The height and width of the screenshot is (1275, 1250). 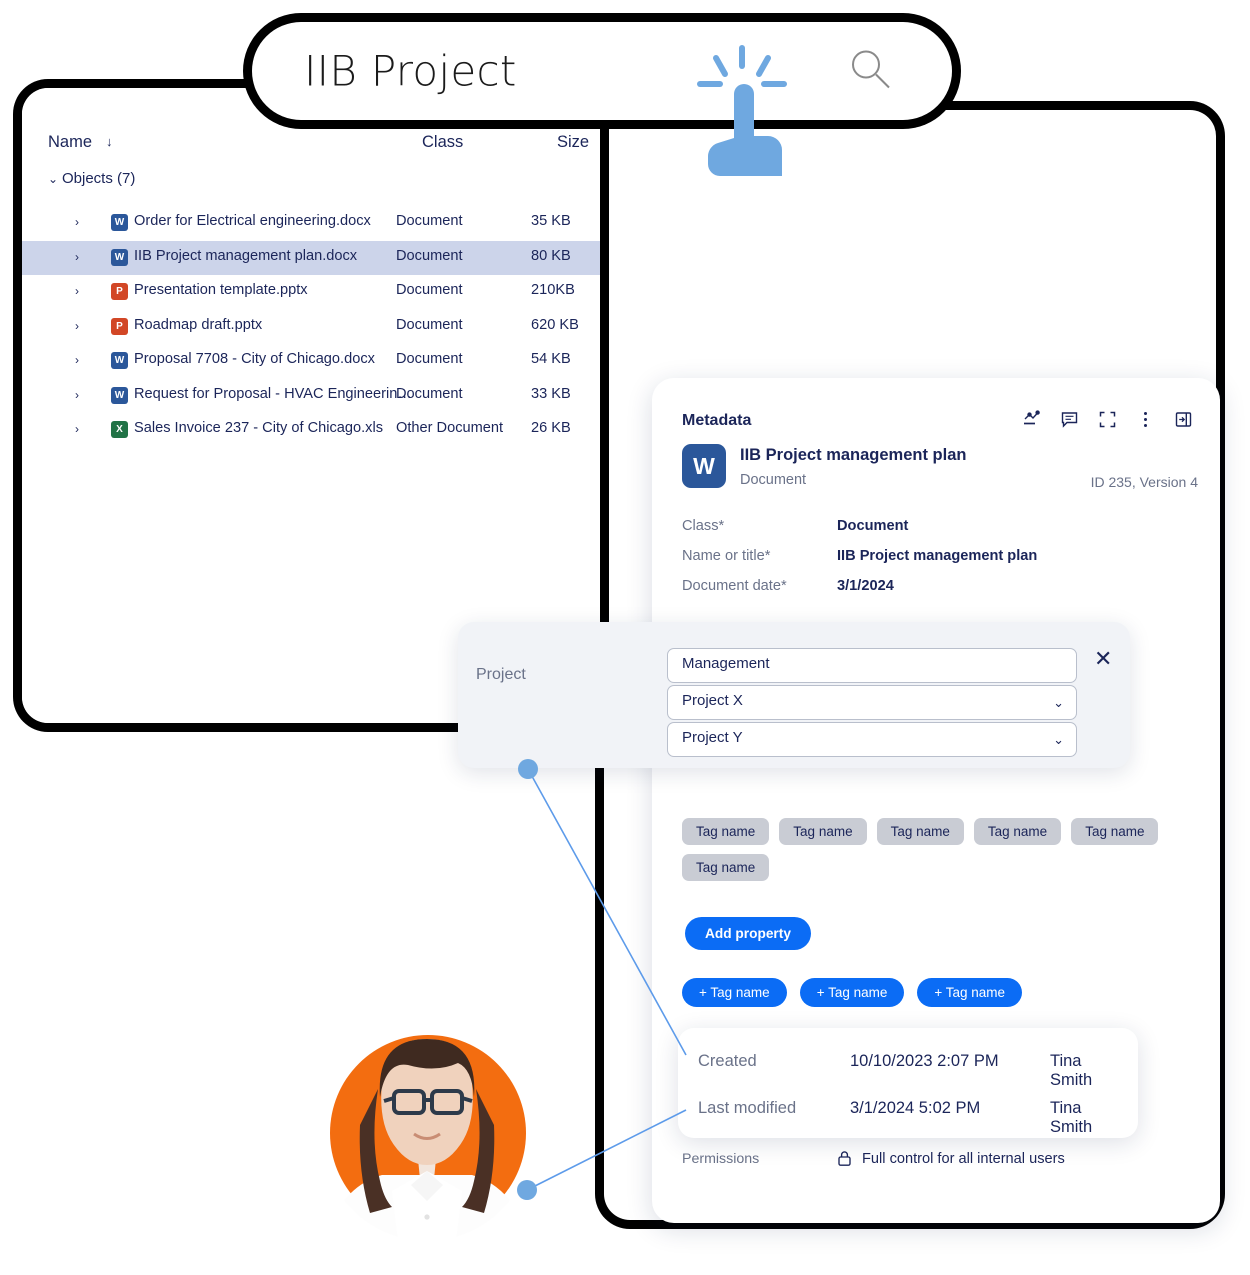 What do you see at coordinates (1069, 419) in the screenshot?
I see `comment-icon` at bounding box center [1069, 419].